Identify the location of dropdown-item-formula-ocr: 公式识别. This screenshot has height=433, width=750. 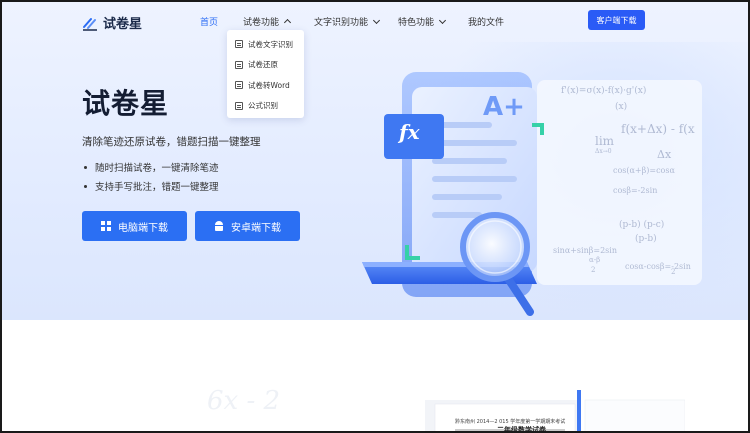
(265, 106).